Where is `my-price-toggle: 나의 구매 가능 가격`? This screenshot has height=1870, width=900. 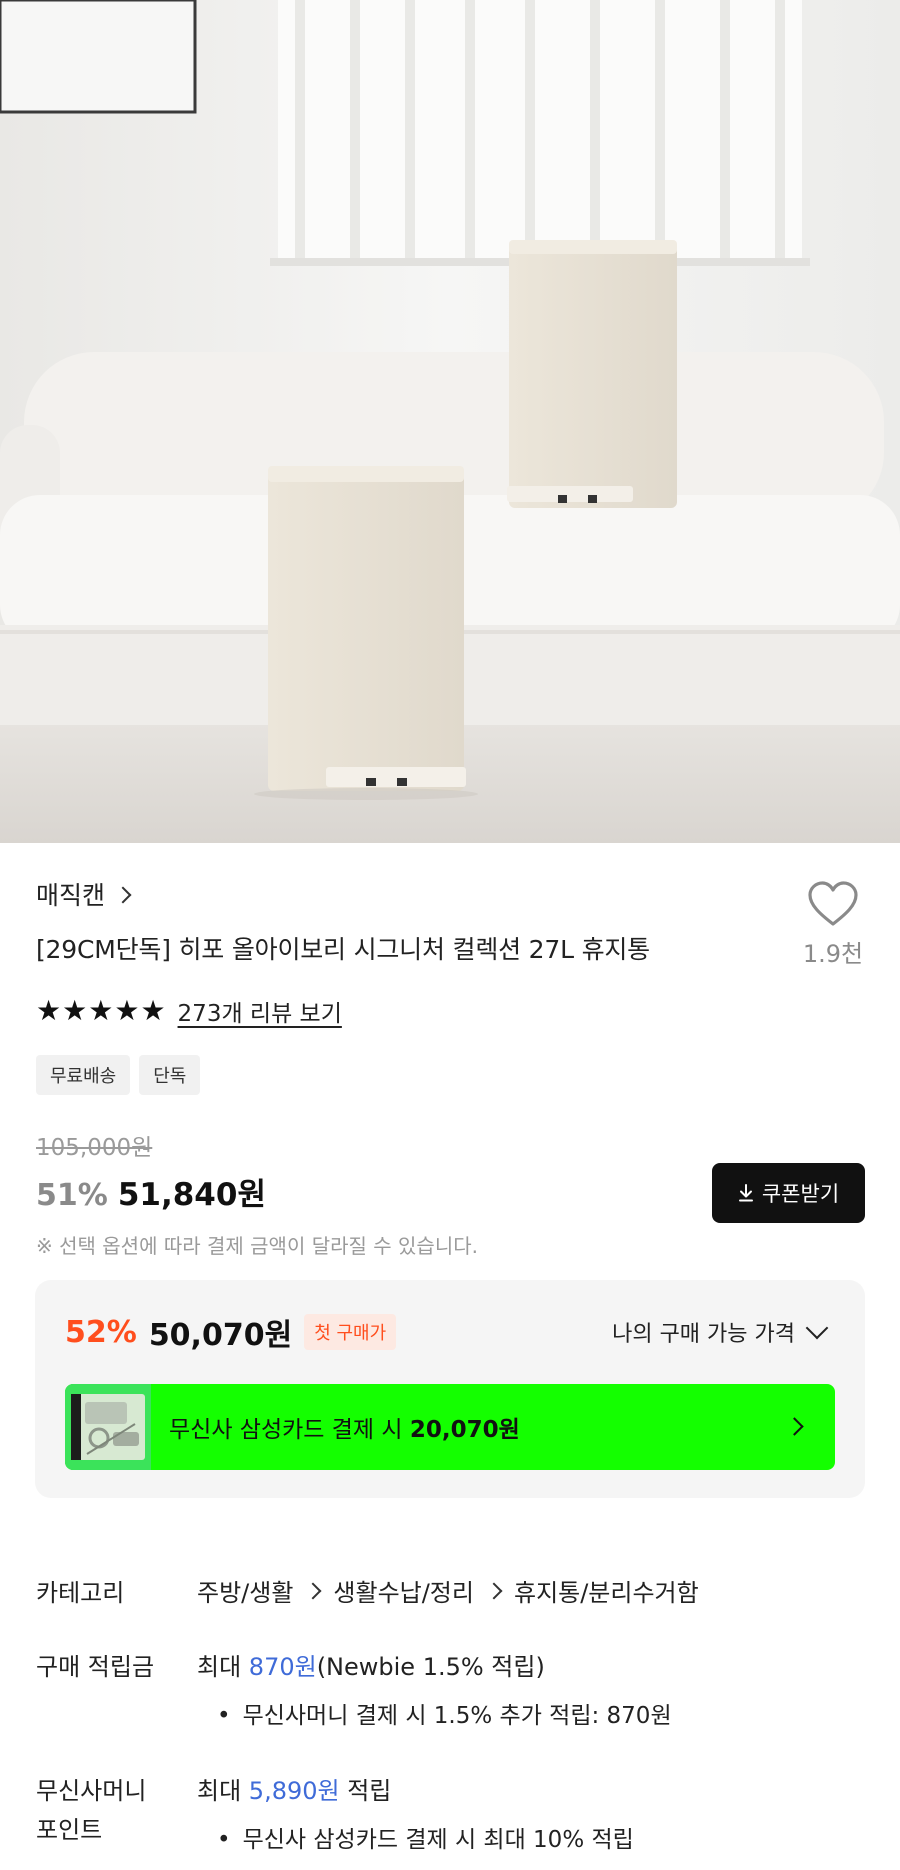 my-price-toggle: 나의 구매 가능 가격 is located at coordinates (720, 1332).